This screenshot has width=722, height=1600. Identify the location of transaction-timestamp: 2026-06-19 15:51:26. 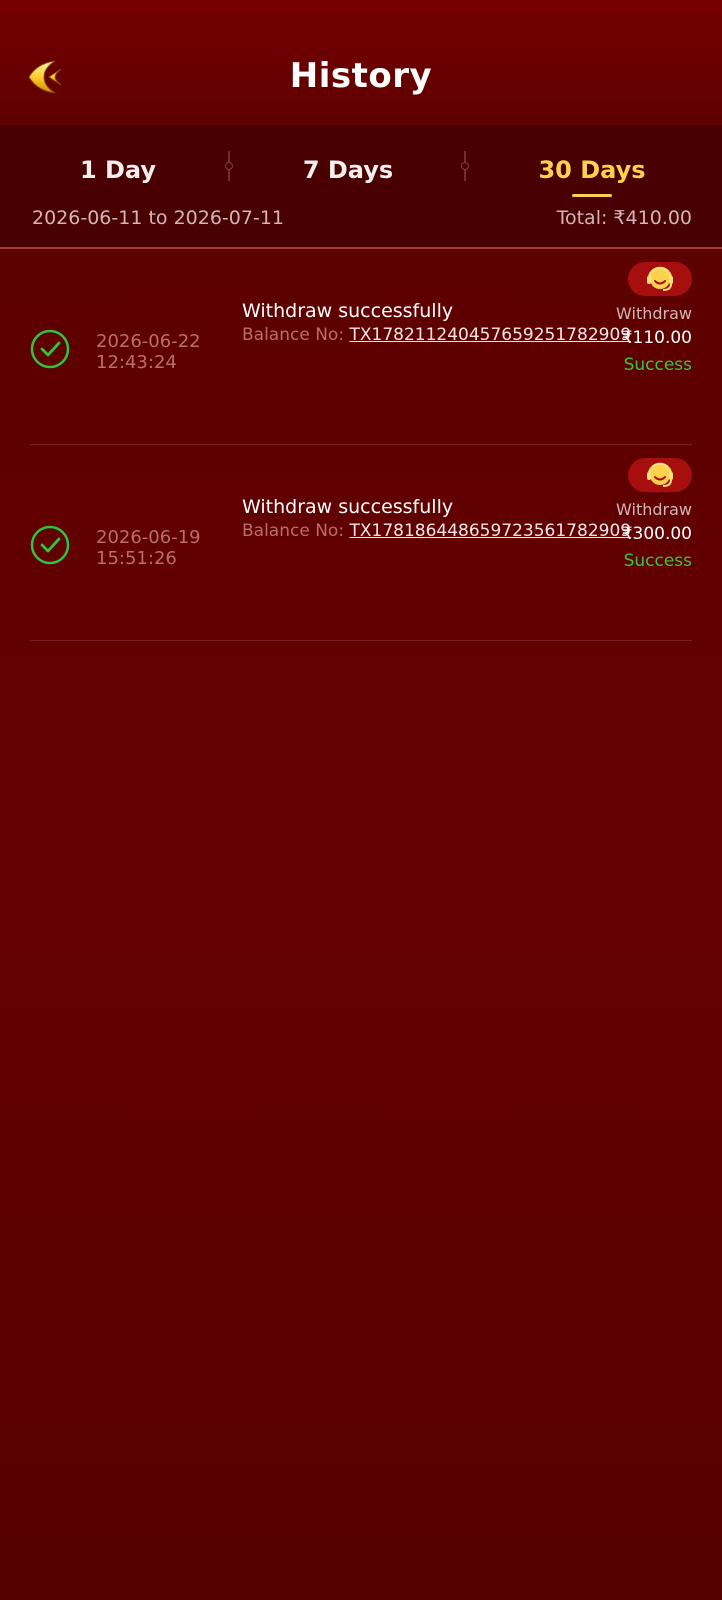
(148, 548).